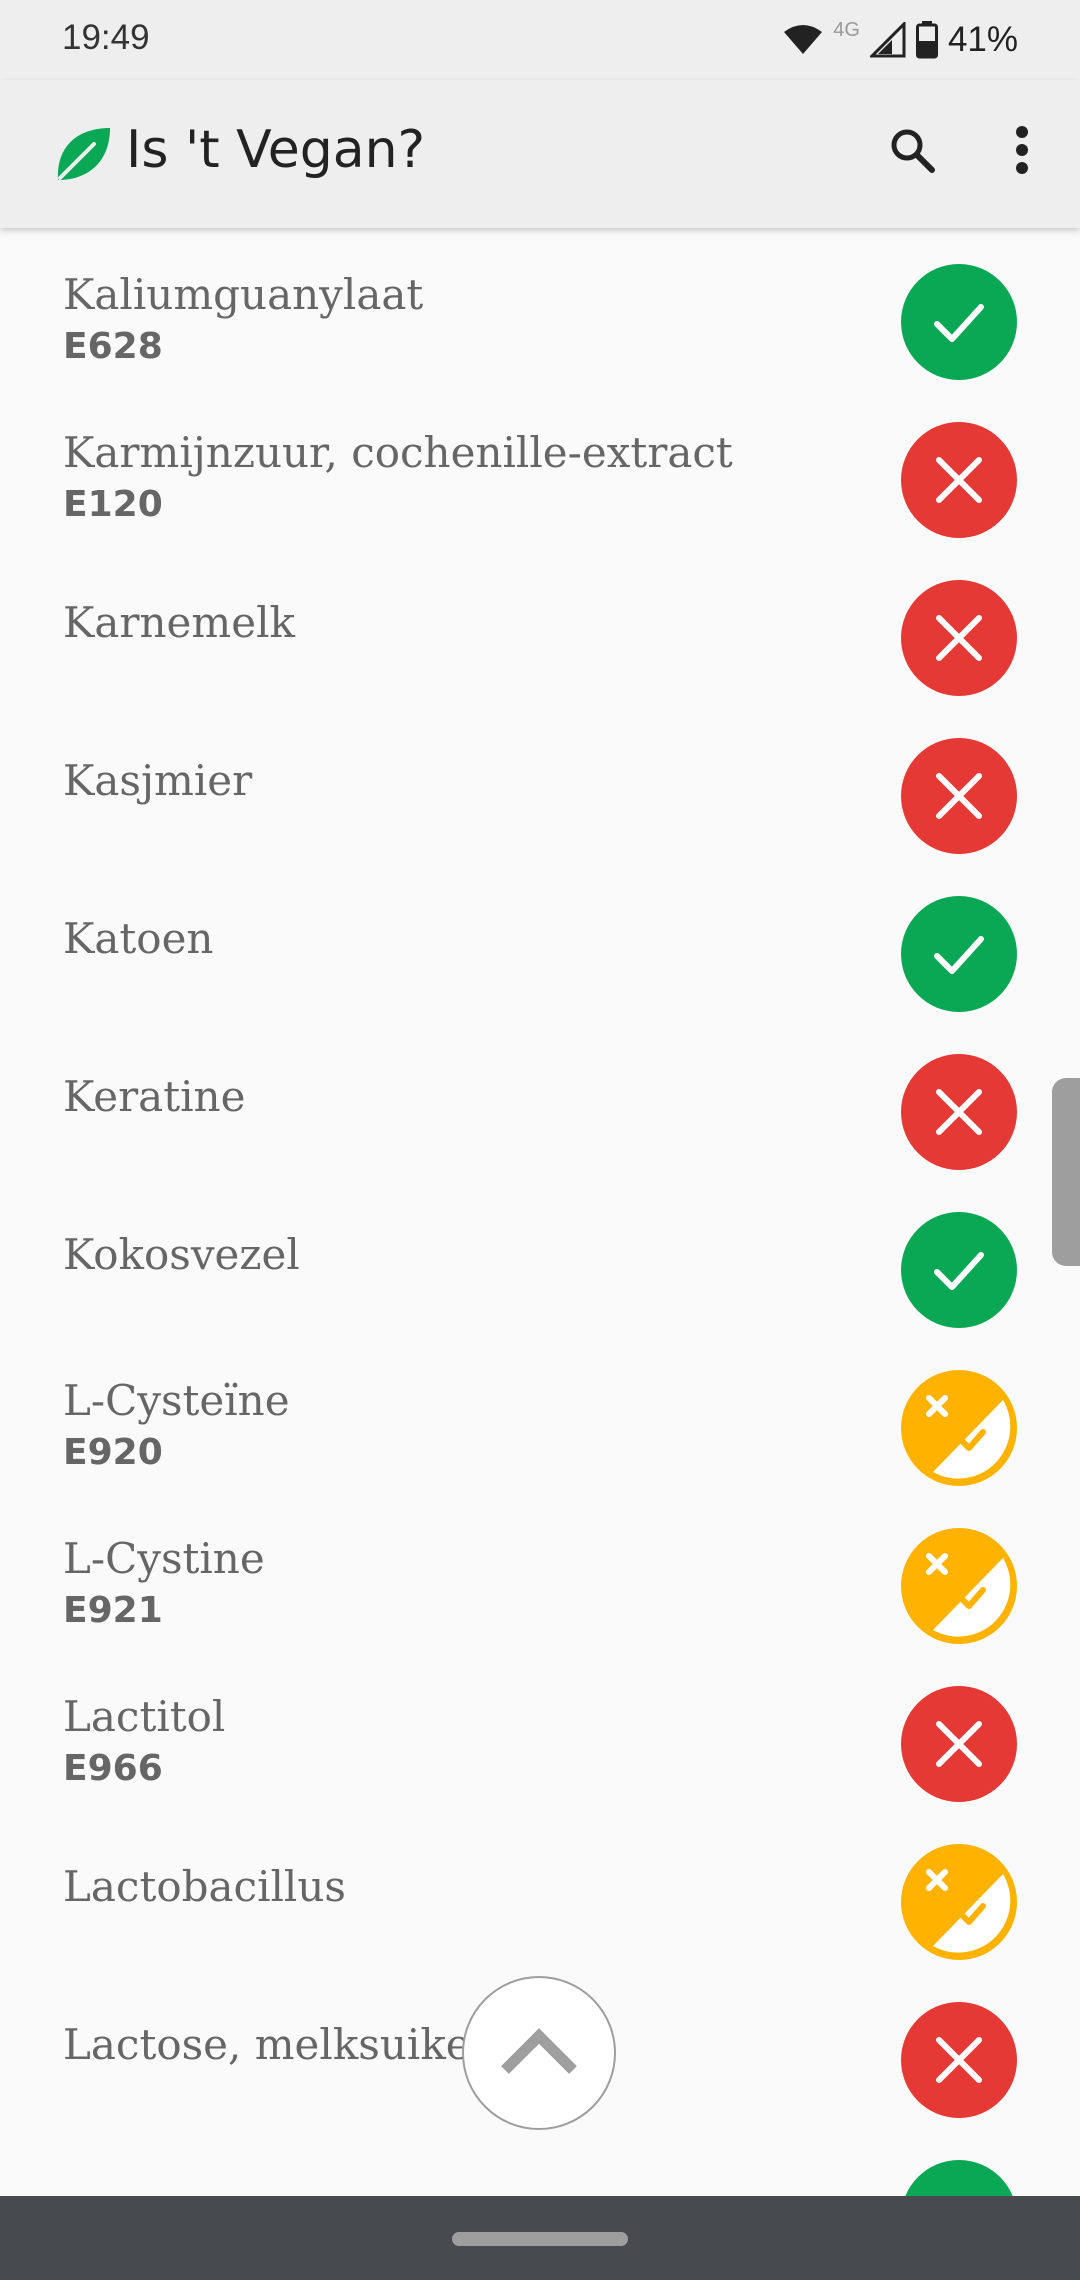 The width and height of the screenshot is (1080, 2280). I want to click on scroll-to-top-button, so click(539, 2053).